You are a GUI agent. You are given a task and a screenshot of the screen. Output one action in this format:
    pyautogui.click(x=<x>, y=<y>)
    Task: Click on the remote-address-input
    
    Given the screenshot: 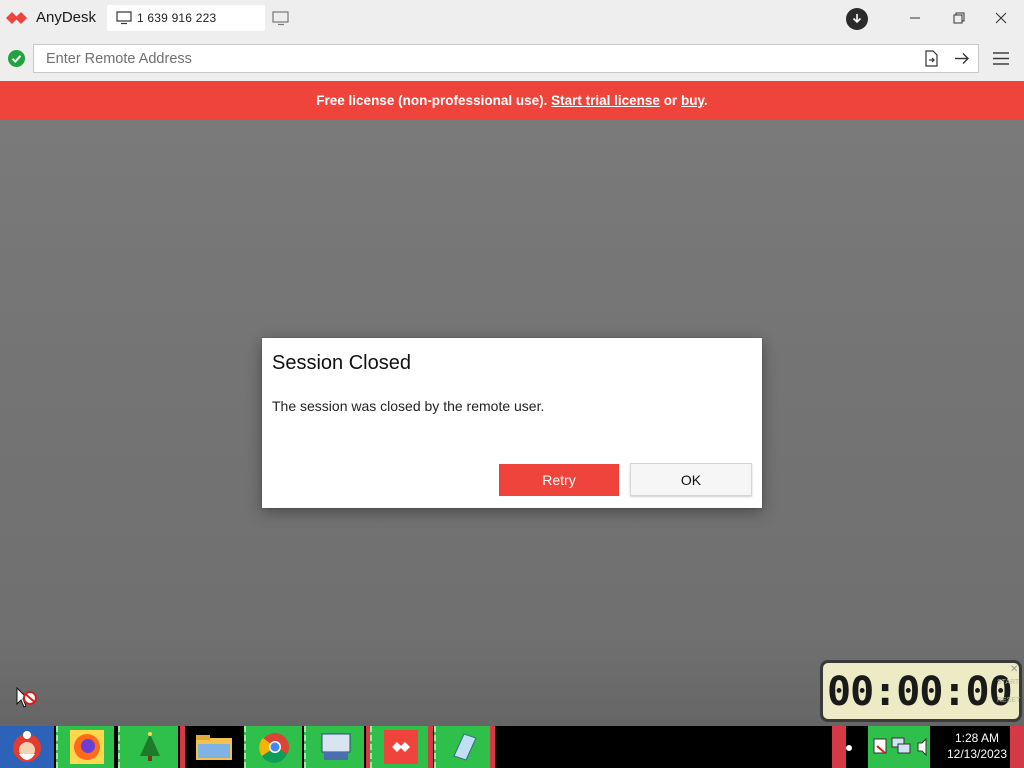 What is the action you would take?
    pyautogui.click(x=506, y=58)
    